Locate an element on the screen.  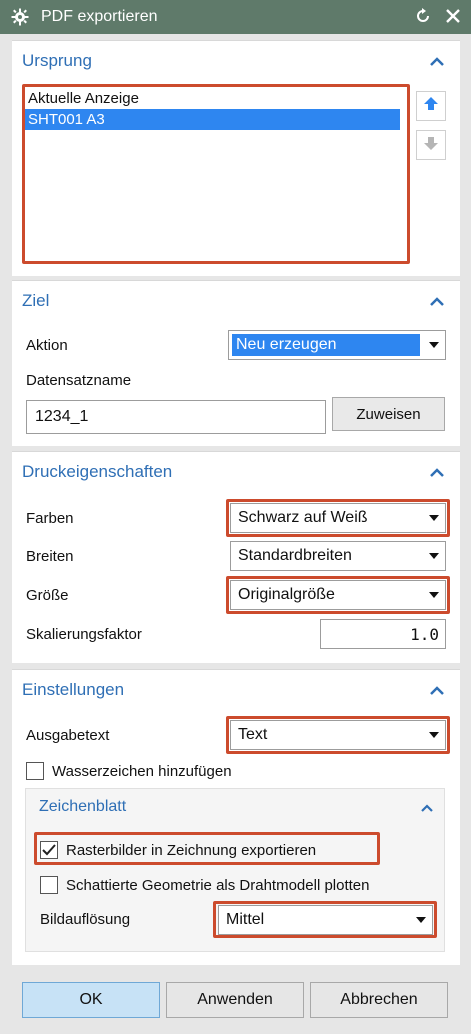
skalierung-label: Skalierungsfaktor is located at coordinates (84, 634).